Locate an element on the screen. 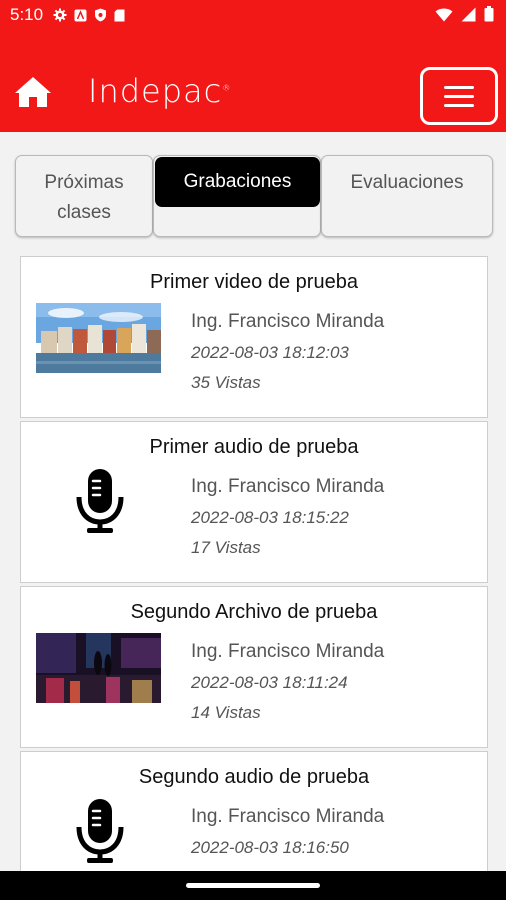  recording-date: 2022-08-03 18:16:50 is located at coordinates (270, 847).